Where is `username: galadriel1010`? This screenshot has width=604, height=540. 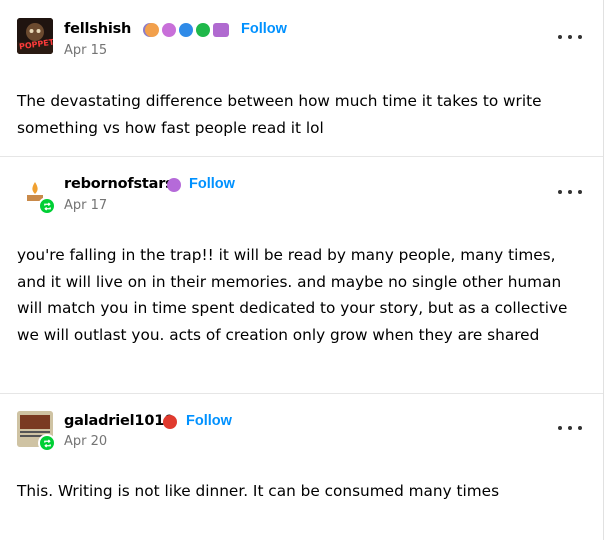 username: galadriel1010 is located at coordinates (119, 421).